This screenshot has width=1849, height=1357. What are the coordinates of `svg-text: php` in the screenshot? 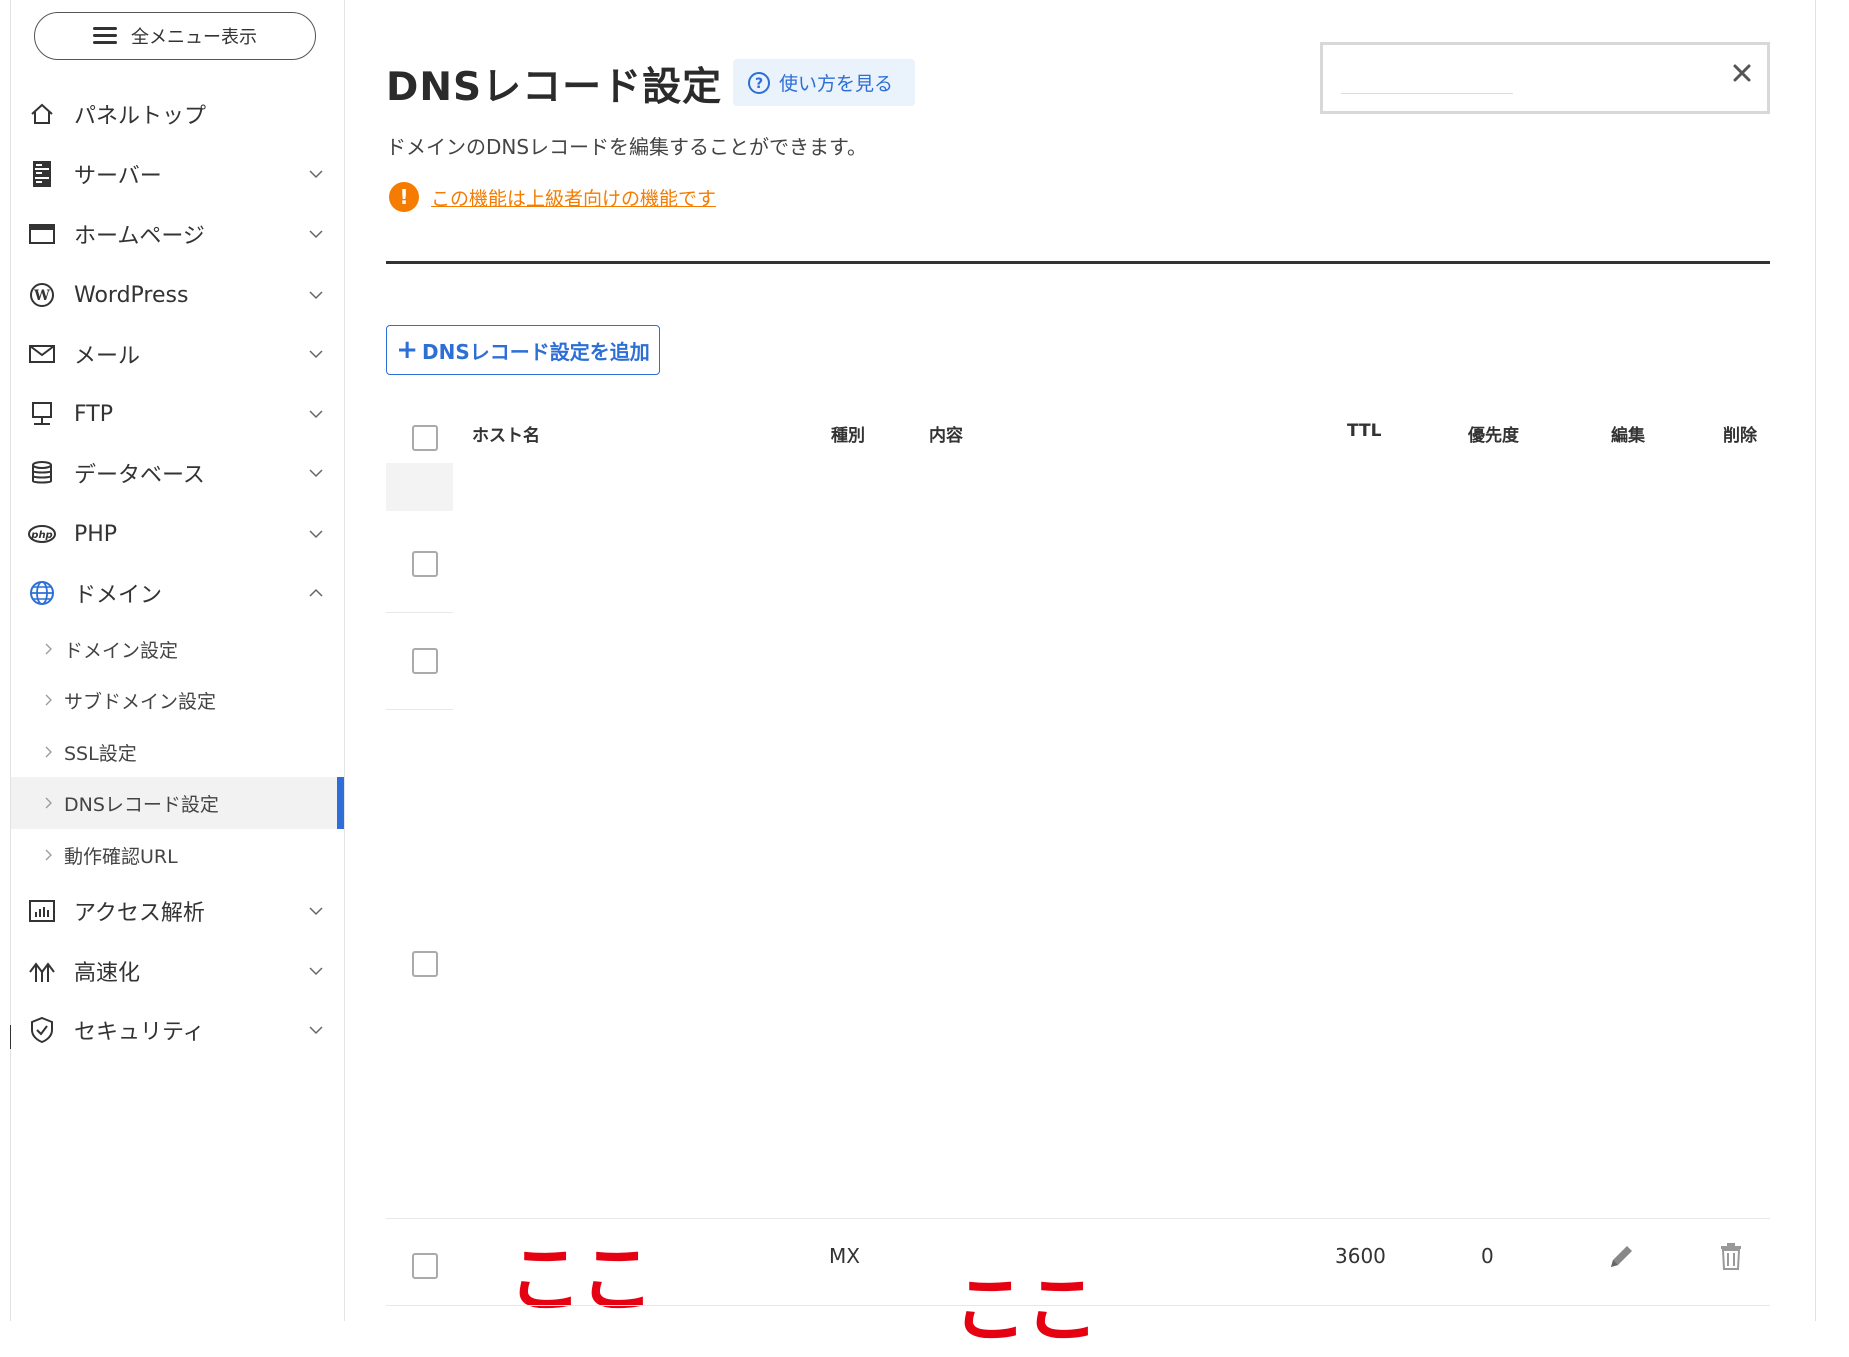 It's located at (41, 535).